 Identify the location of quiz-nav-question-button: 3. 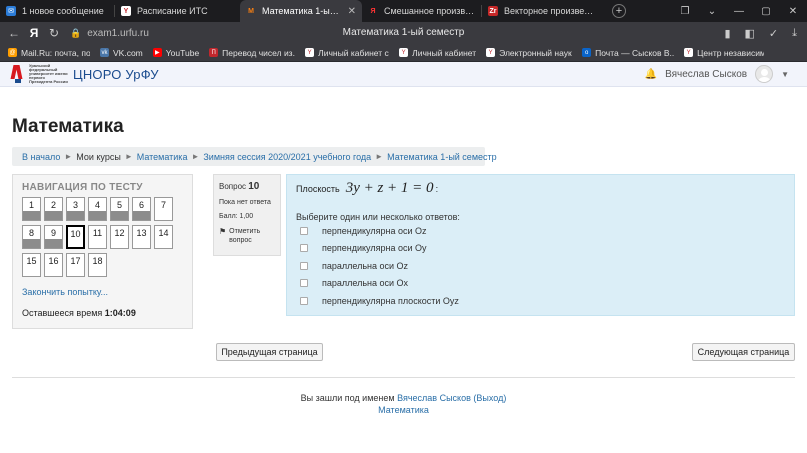
(75, 209).